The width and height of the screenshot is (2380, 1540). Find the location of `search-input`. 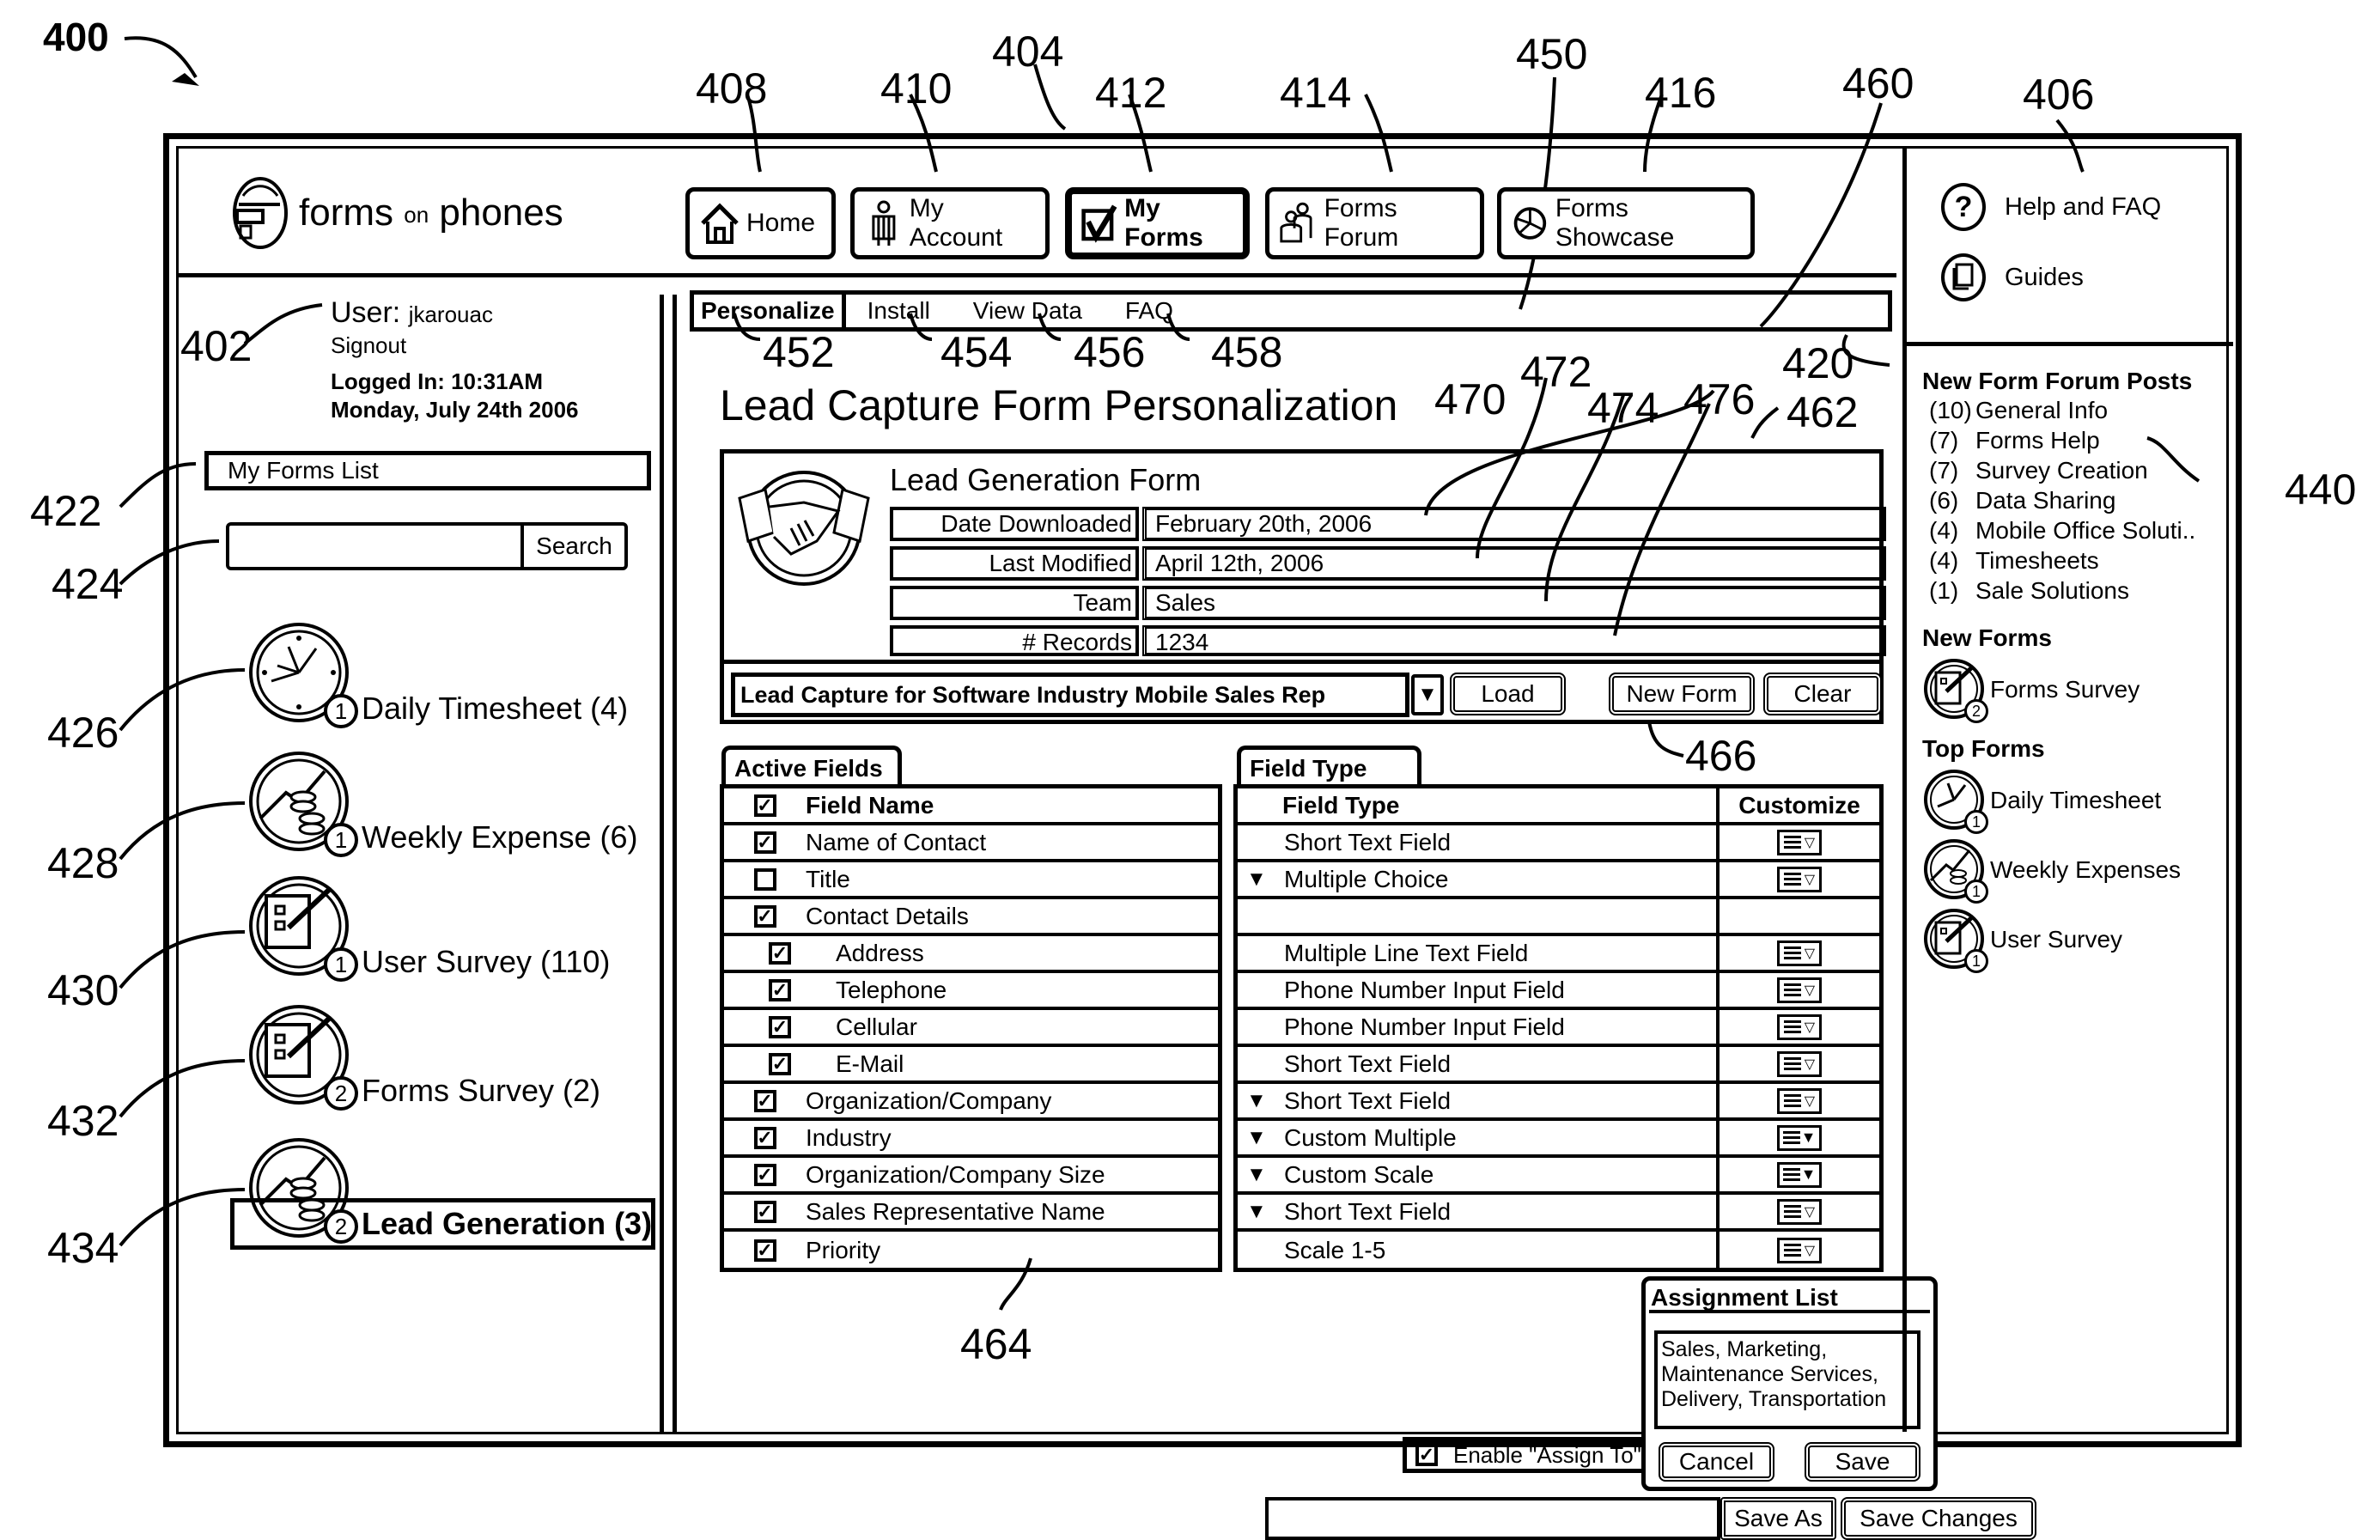

search-input is located at coordinates (377, 547).